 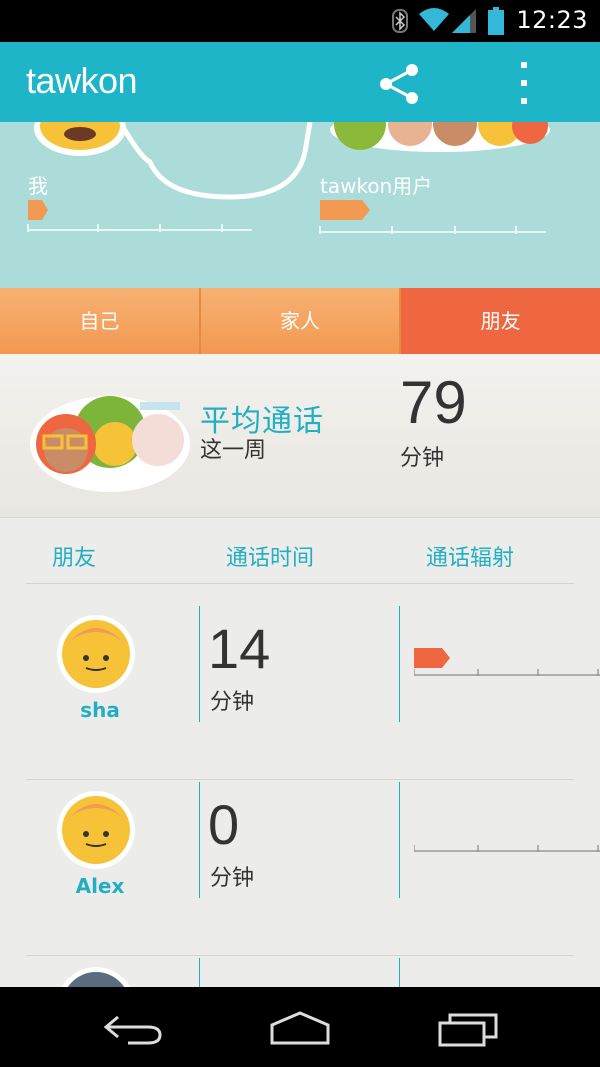 What do you see at coordinates (400, 84) in the screenshot?
I see `share-icon` at bounding box center [400, 84].